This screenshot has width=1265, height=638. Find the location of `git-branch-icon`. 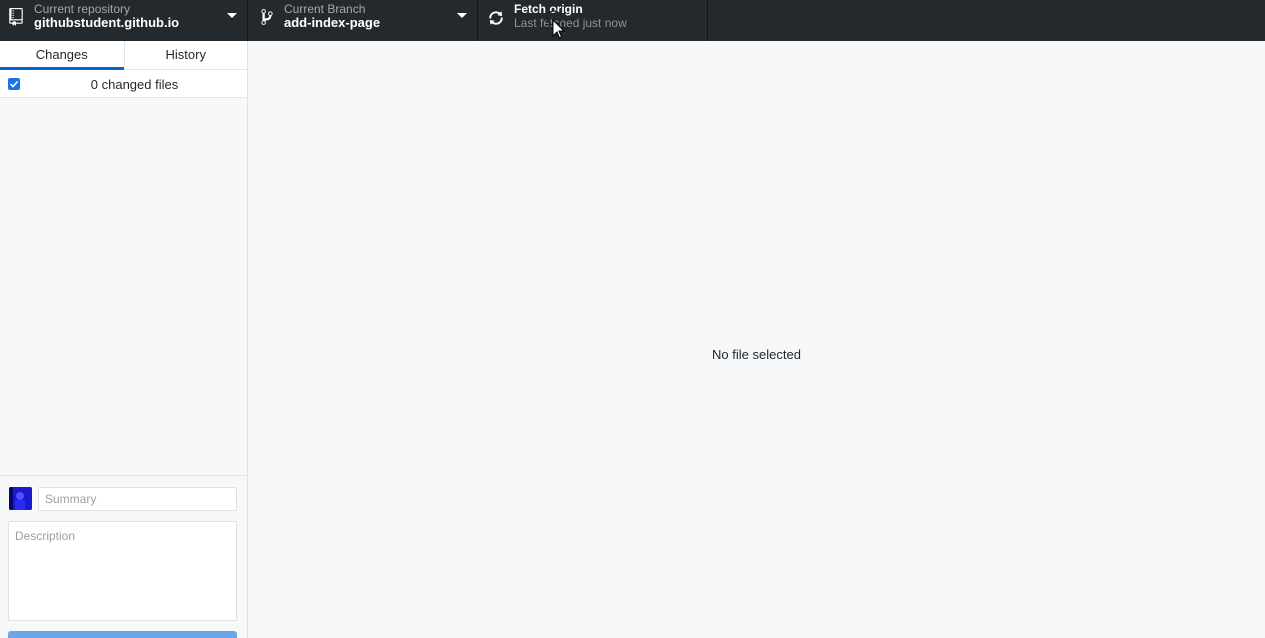

git-branch-icon is located at coordinates (267, 17).